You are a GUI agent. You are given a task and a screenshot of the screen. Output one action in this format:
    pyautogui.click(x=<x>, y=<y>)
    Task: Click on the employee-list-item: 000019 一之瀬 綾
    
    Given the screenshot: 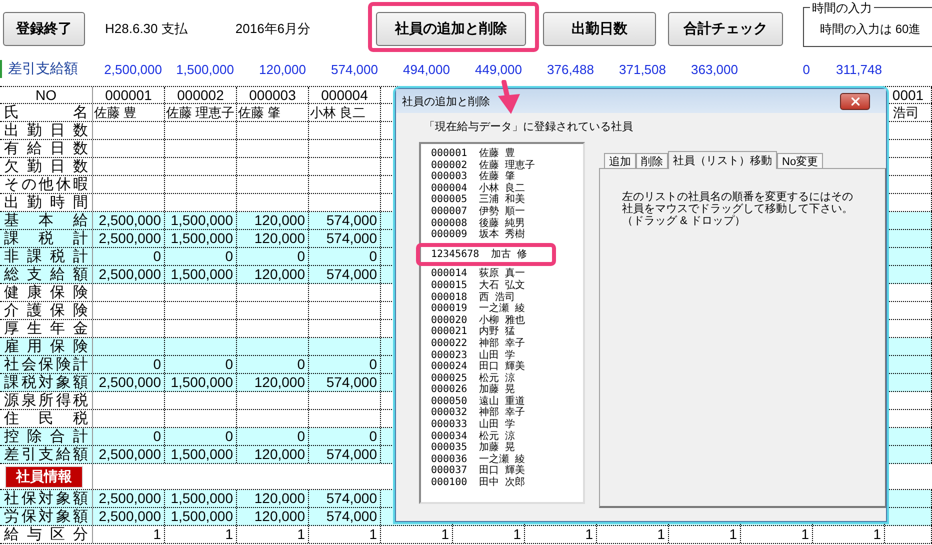 What is the action you would take?
    pyautogui.click(x=507, y=309)
    